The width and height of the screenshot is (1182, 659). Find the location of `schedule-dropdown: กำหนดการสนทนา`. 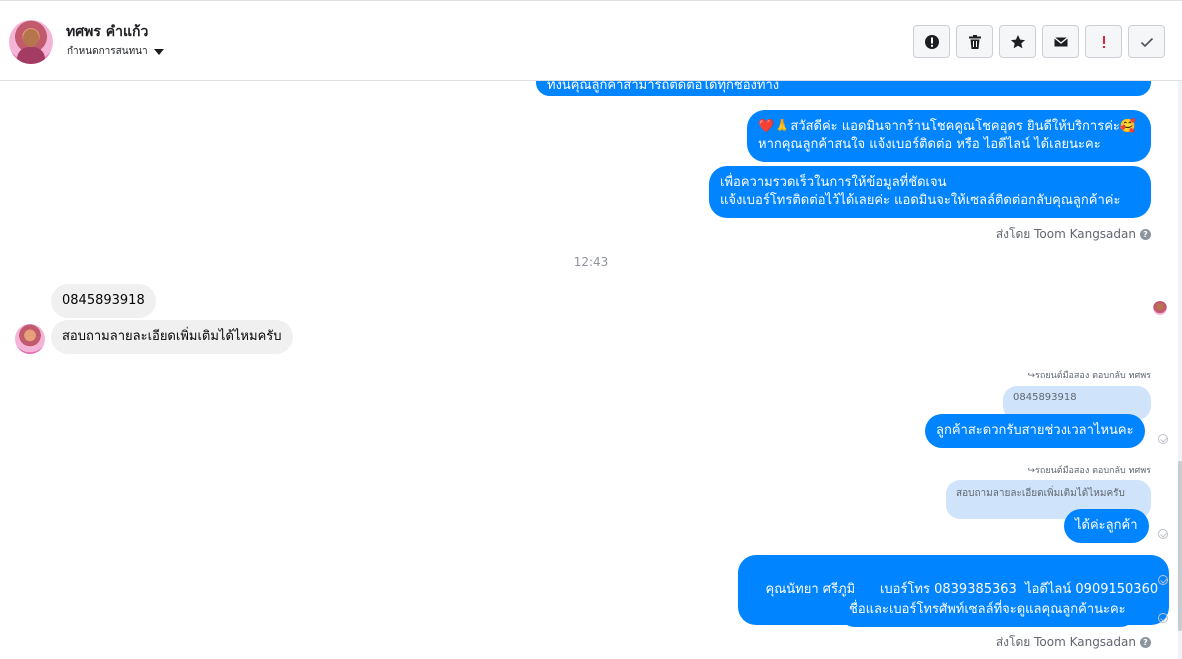

schedule-dropdown: กำหนดการสนทนา is located at coordinates (115, 51).